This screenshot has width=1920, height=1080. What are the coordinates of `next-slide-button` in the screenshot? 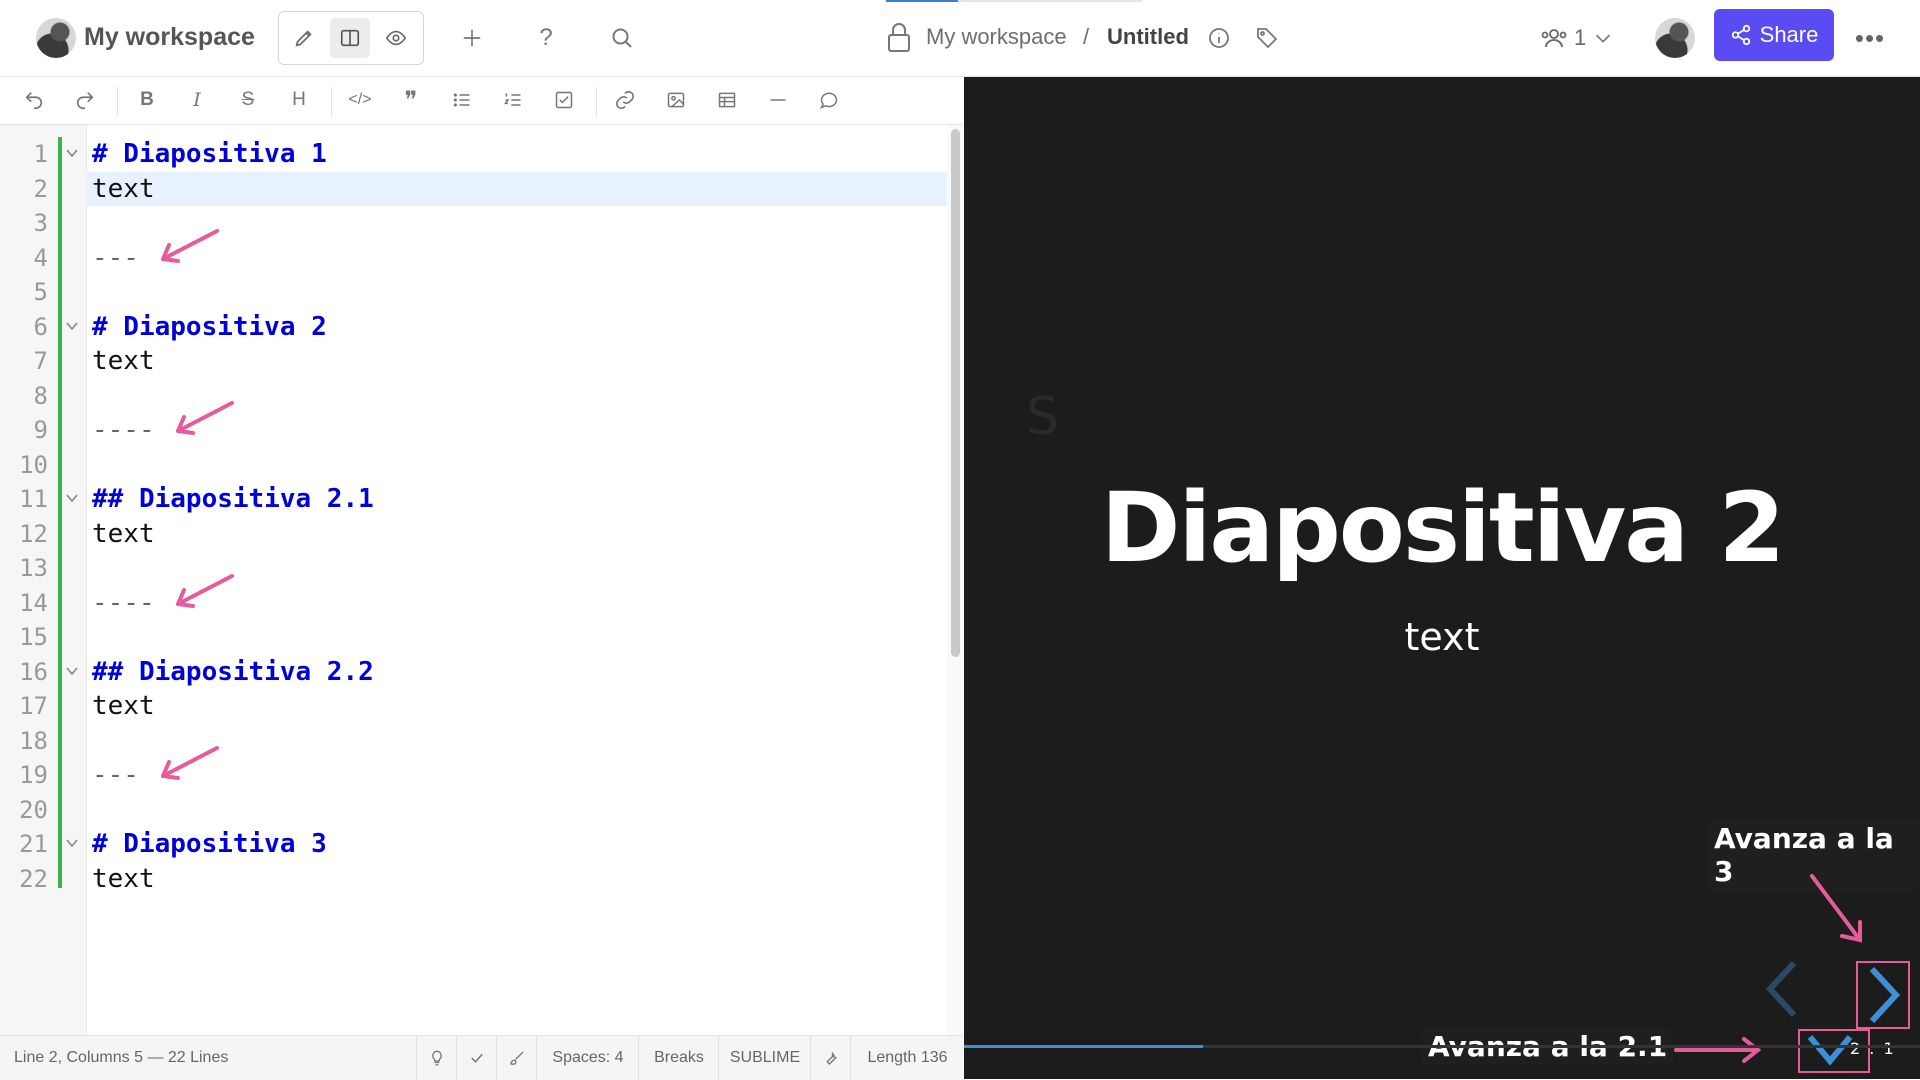 It's located at (1883, 995).